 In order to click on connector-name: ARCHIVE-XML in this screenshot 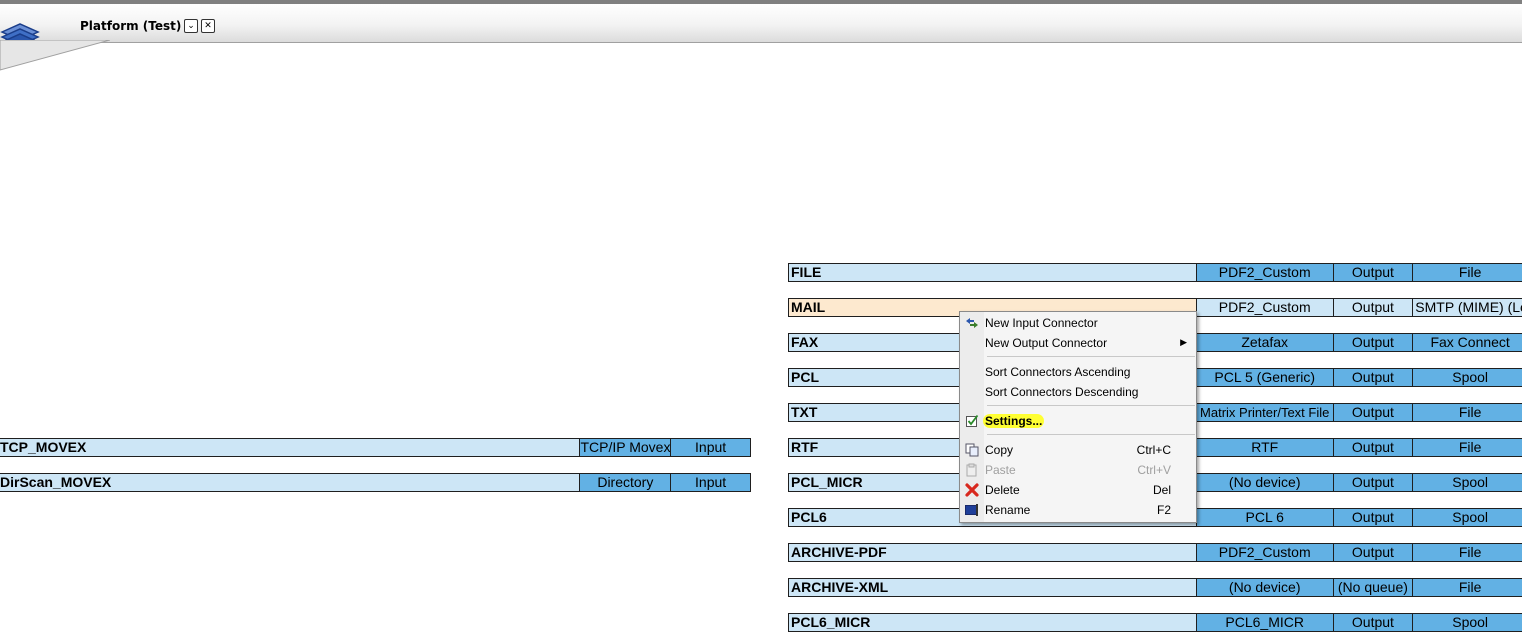, I will do `click(992, 587)`.